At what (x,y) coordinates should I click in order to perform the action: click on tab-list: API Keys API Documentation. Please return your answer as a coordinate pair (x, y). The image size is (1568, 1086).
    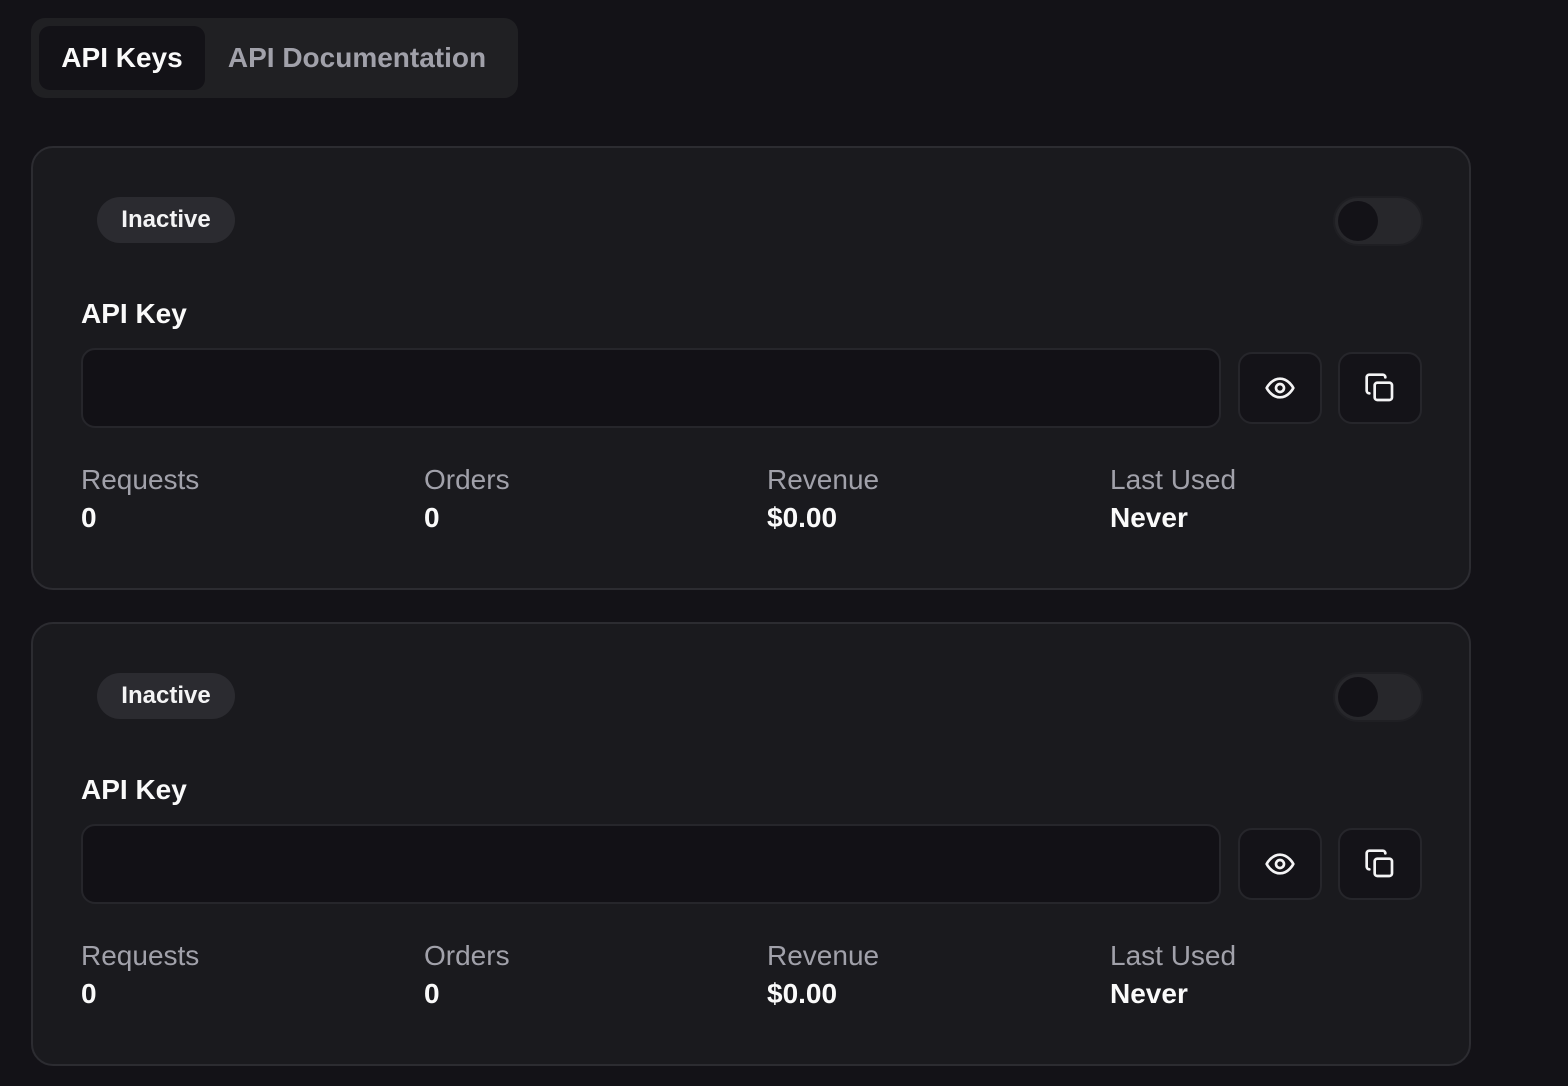
    Looking at the image, I should click on (274, 58).